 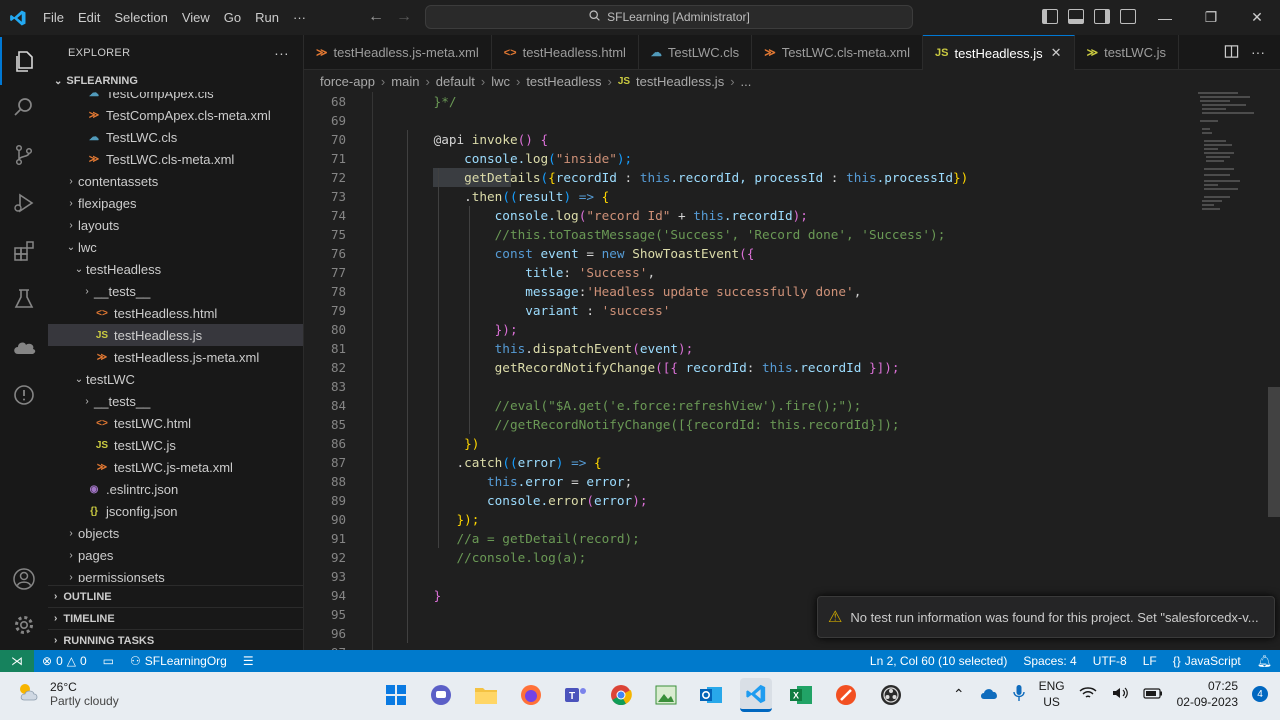 I want to click on code-line: console.error(error);, so click(x=525, y=500).